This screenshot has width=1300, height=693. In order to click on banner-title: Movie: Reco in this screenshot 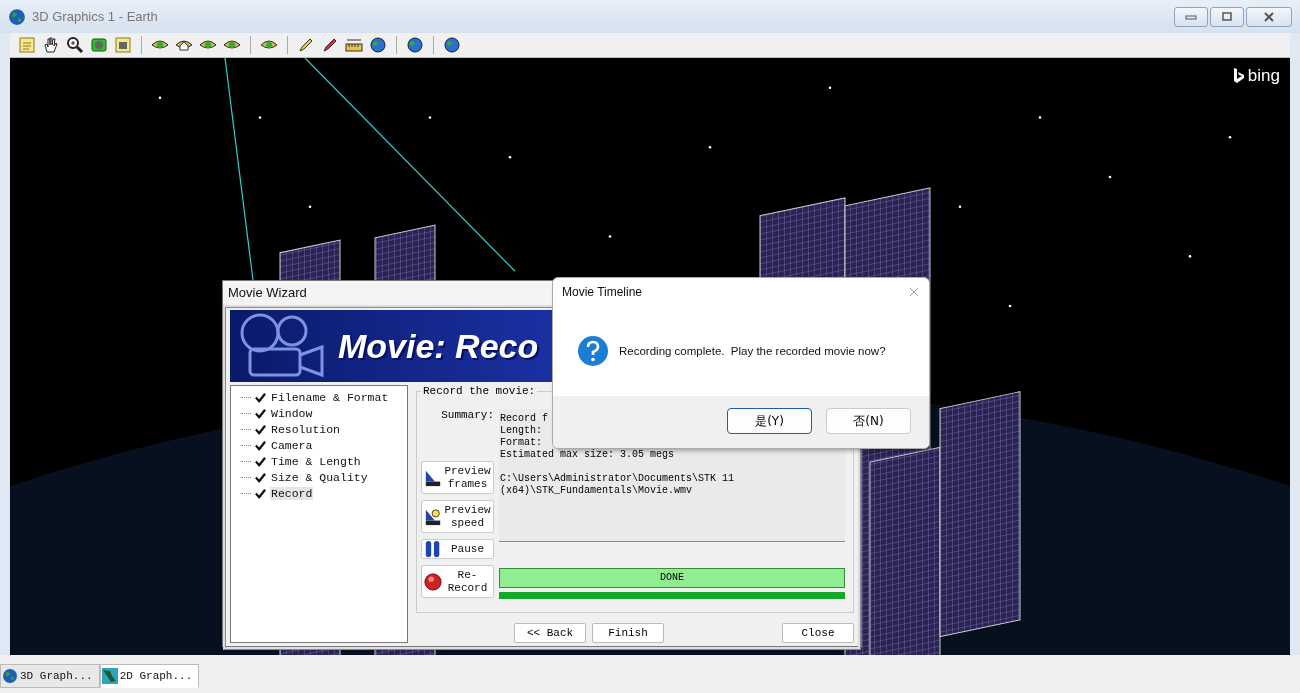, I will do `click(438, 346)`.